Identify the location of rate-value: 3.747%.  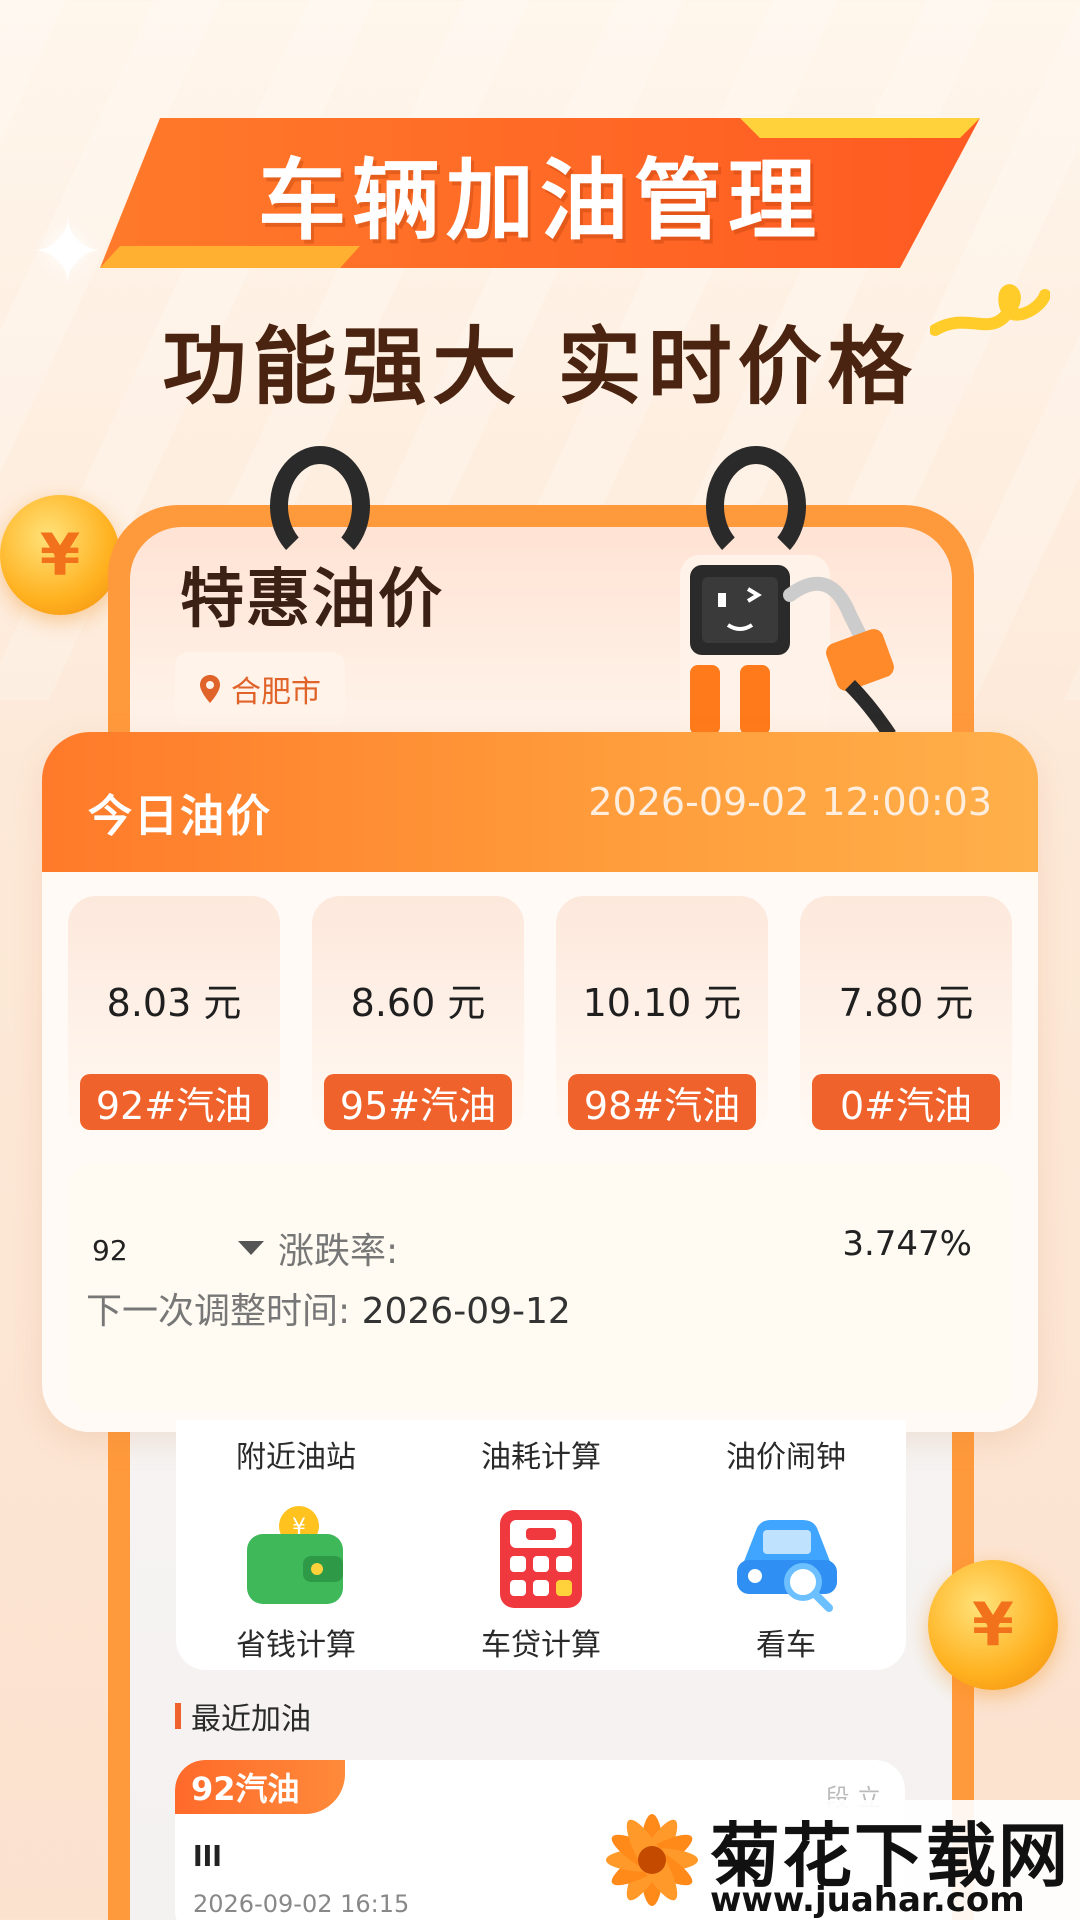
(907, 1244).